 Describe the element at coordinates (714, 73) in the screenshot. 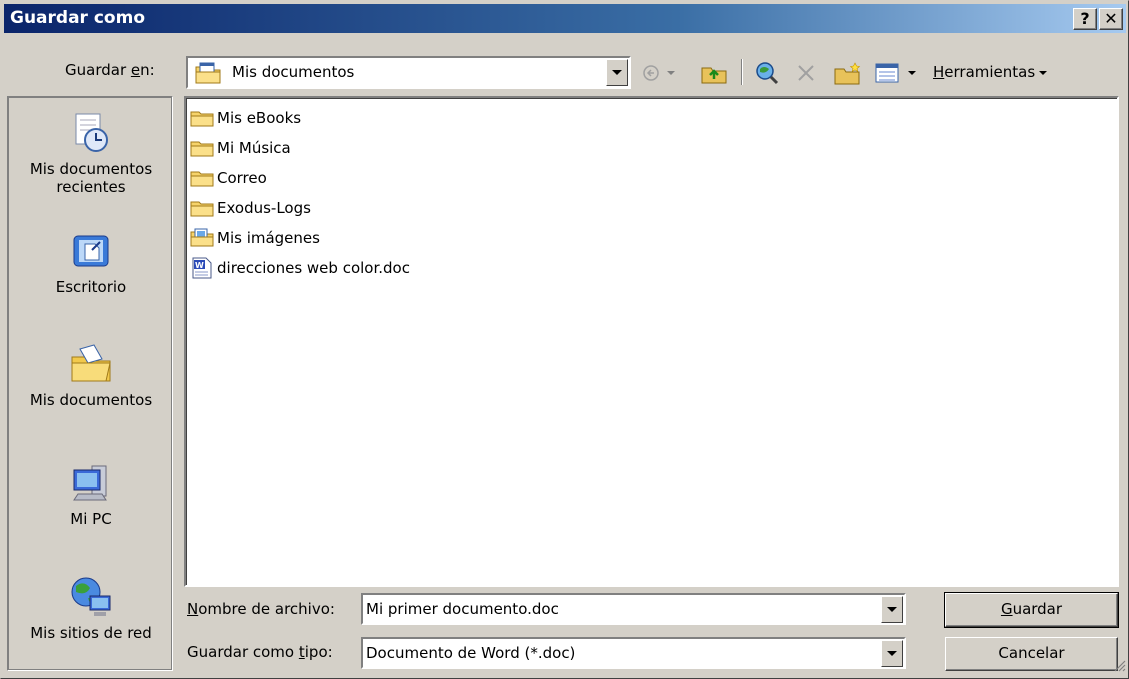

I see `up-folder-icon` at that location.